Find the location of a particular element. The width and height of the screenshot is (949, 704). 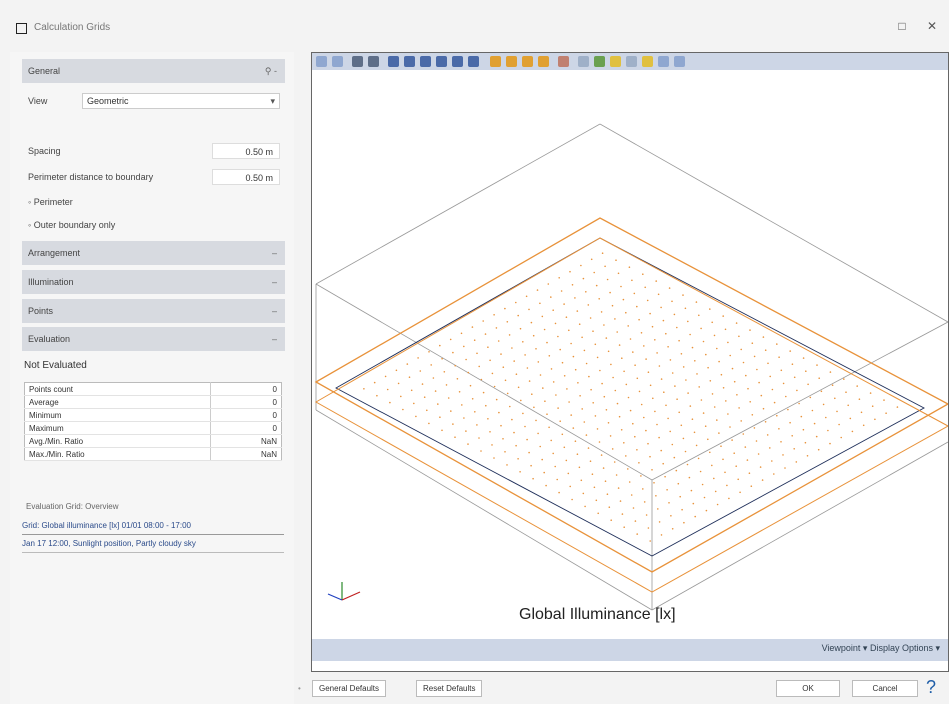

maximize-icon: □ is located at coordinates (902, 26).